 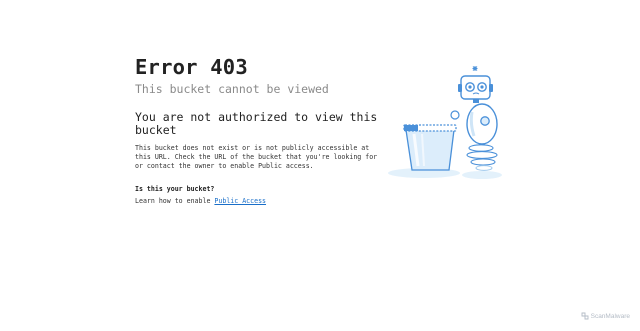 I want to click on robot-shadow, so click(x=482, y=175).